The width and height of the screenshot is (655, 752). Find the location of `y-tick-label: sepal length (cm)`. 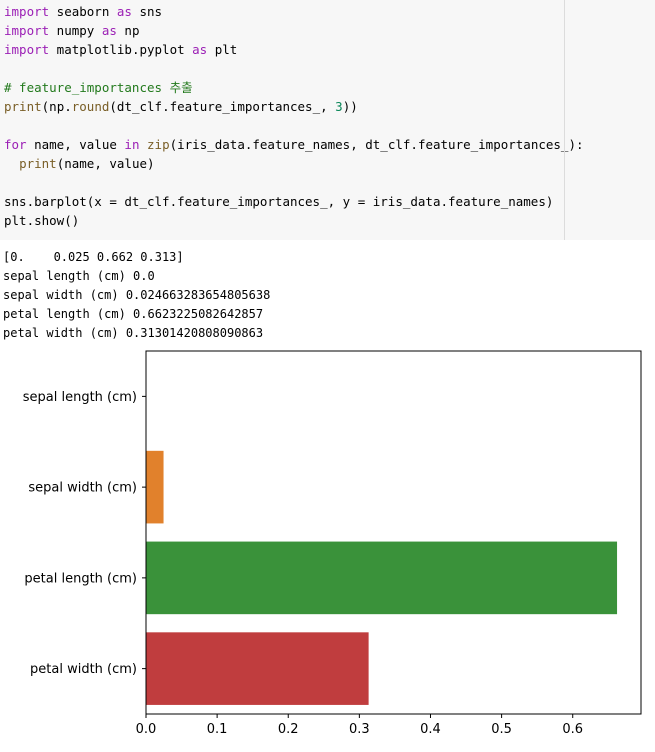

y-tick-label: sepal length (cm) is located at coordinates (80, 397).